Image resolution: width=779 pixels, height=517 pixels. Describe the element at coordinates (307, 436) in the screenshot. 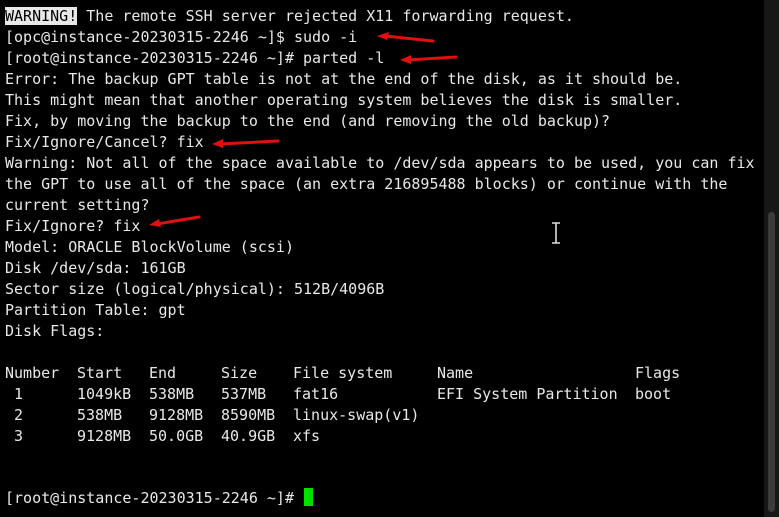

I see `cell-file-system: xfs` at that location.